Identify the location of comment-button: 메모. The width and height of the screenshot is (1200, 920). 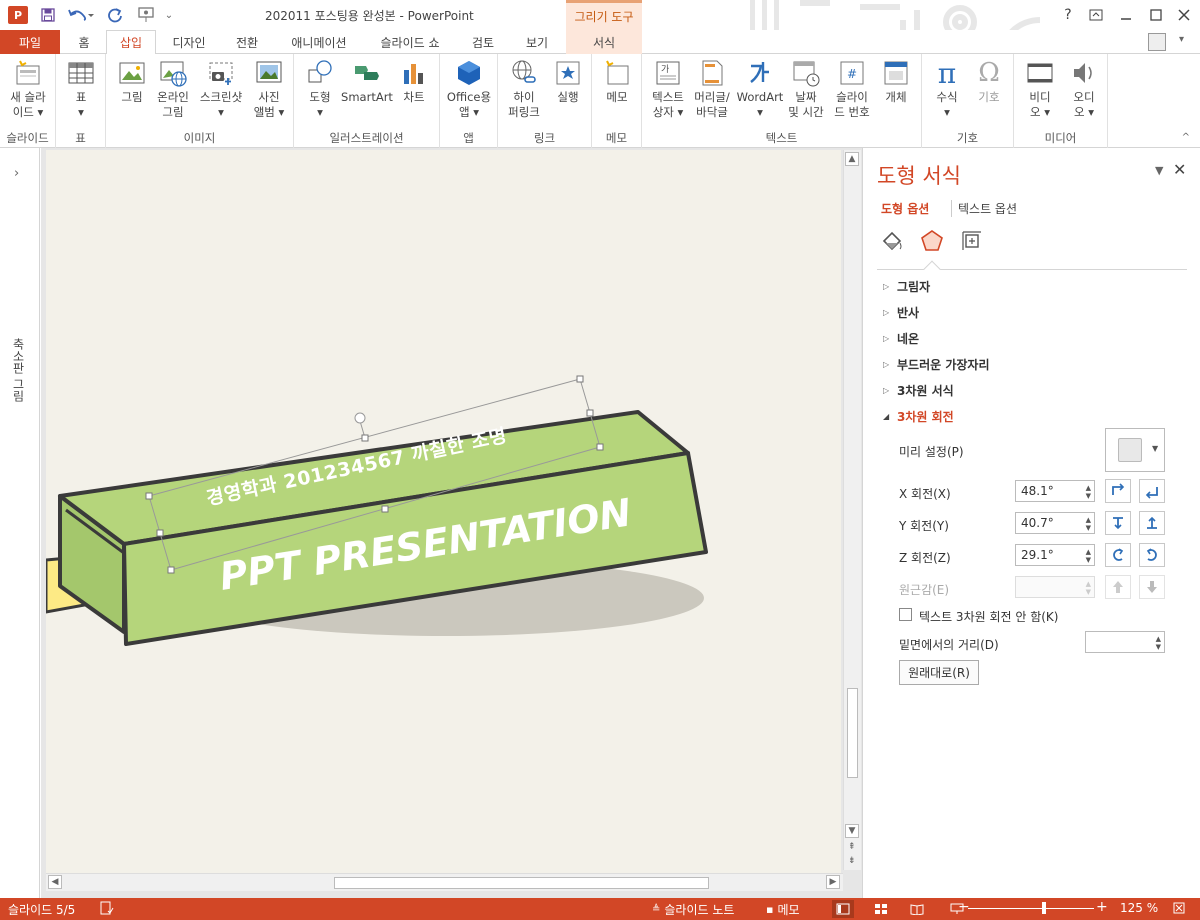
(617, 81).